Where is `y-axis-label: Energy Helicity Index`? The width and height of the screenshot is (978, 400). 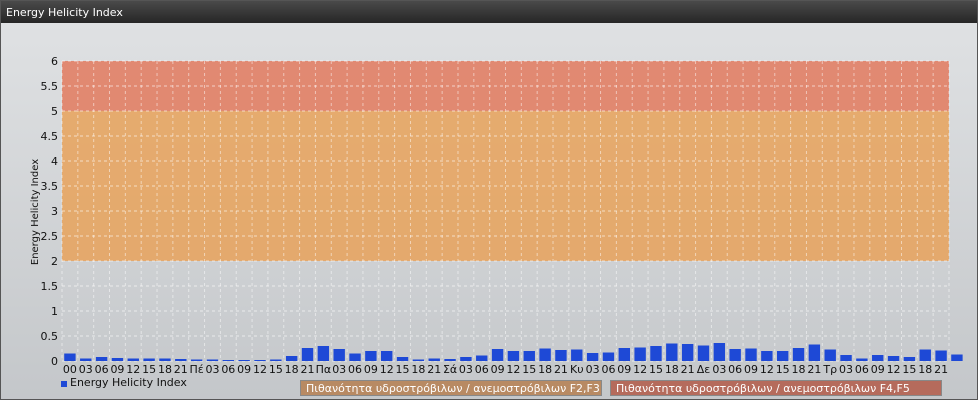
y-axis-label: Energy Helicity Index is located at coordinates (35, 212).